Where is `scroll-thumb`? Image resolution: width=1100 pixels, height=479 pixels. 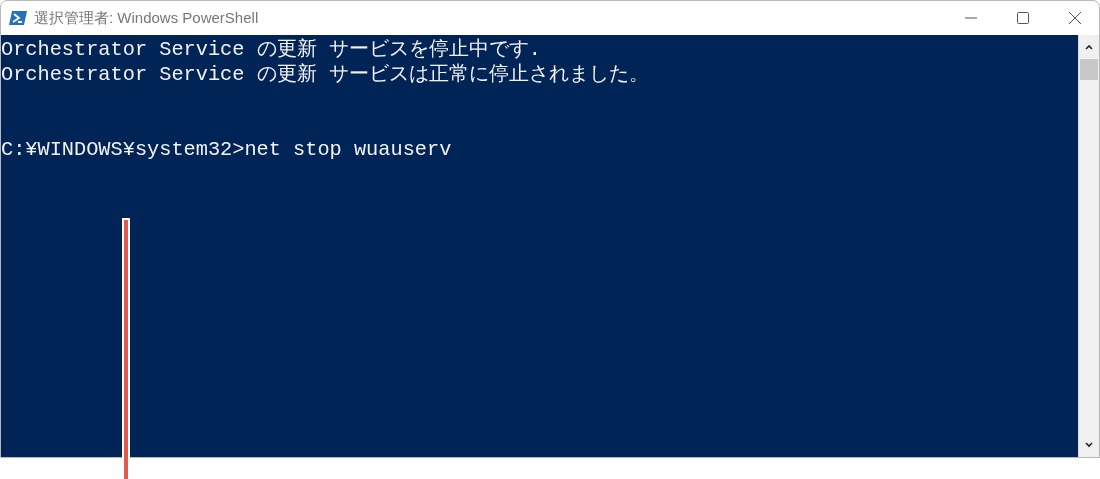
scroll-thumb is located at coordinates (1089, 69).